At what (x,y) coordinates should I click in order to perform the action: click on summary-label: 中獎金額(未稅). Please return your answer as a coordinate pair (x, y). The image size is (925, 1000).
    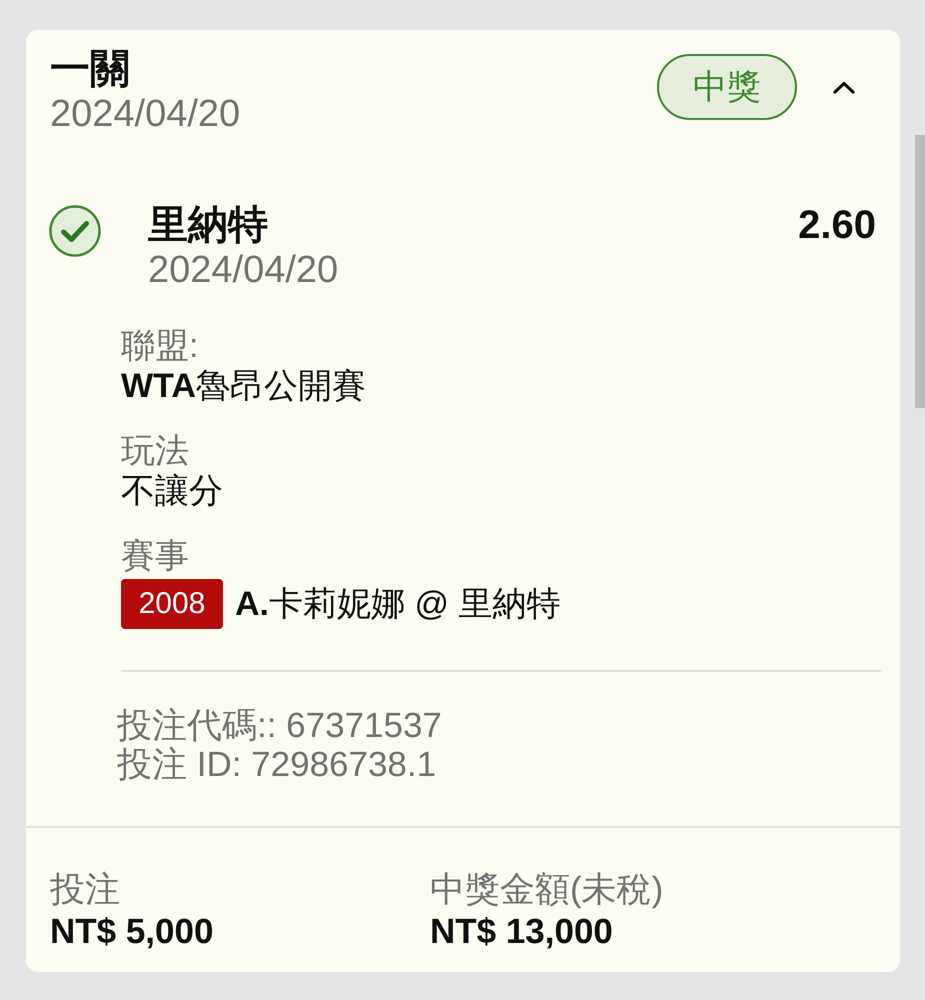
    Looking at the image, I should click on (547, 890).